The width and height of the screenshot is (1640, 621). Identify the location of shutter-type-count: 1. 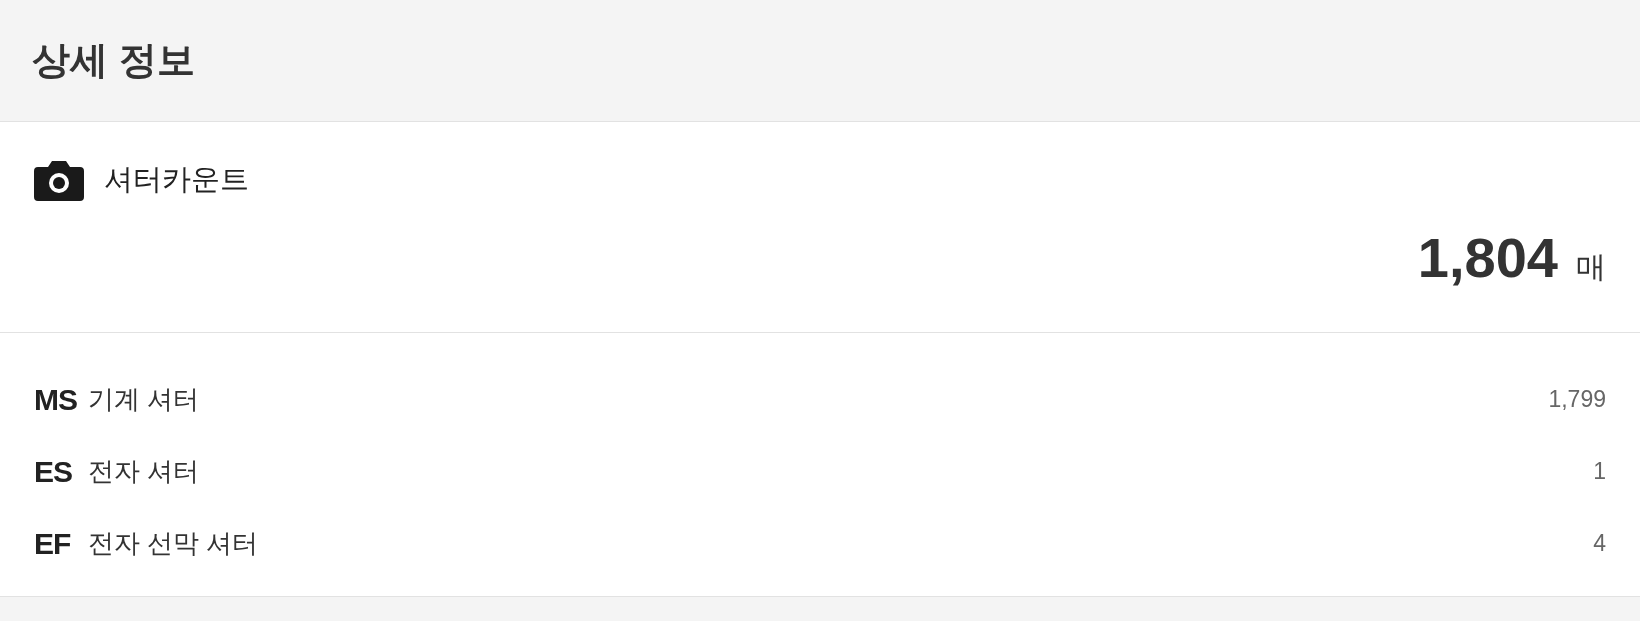
(1599, 471).